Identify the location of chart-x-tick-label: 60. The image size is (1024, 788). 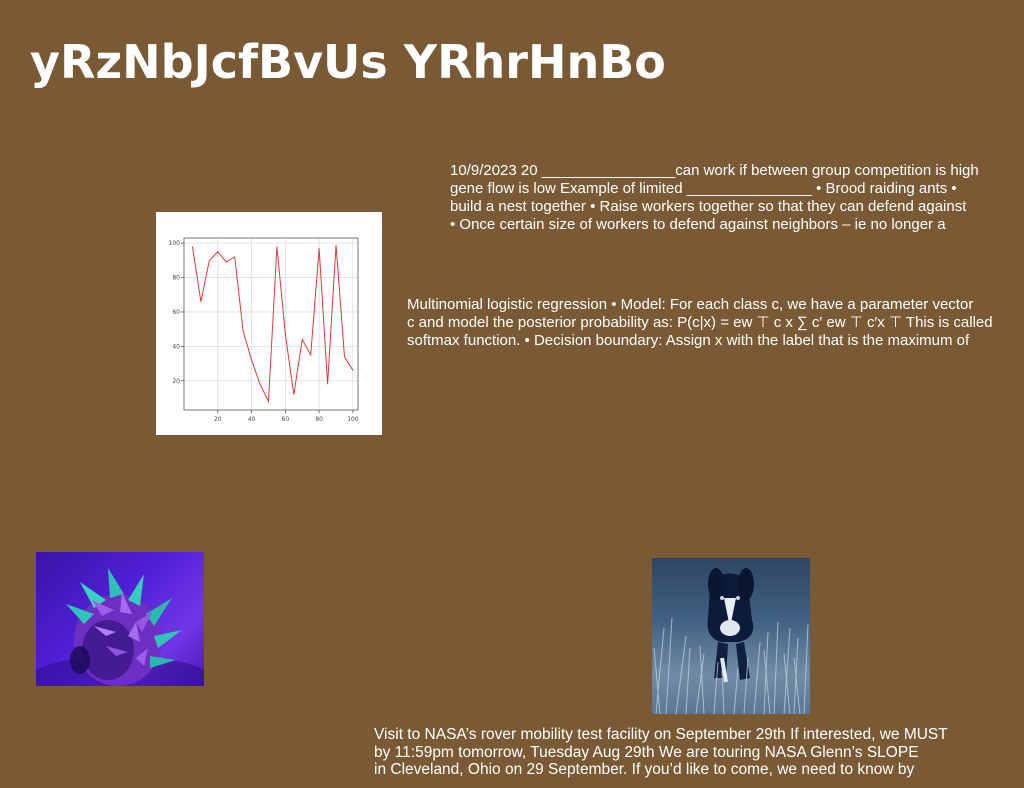
(286, 419).